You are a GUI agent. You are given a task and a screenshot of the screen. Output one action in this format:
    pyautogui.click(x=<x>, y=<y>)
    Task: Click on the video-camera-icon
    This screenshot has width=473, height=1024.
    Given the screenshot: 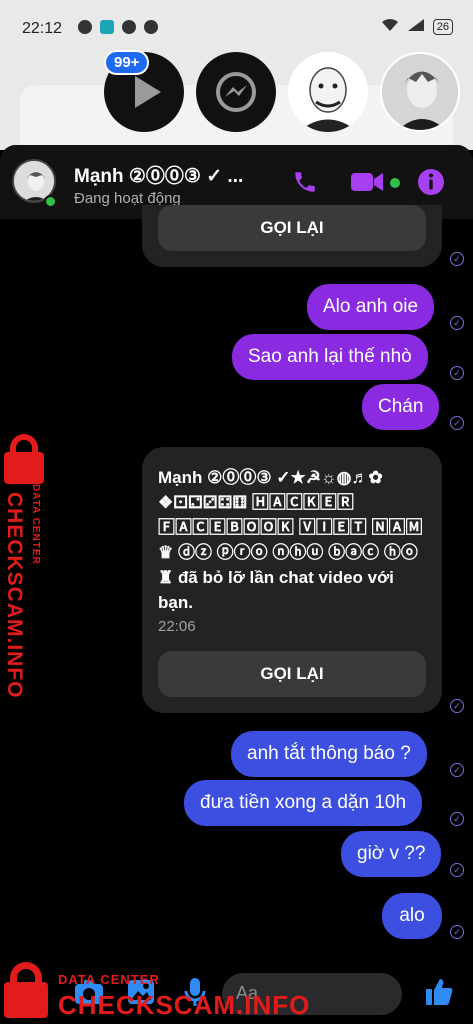 What is the action you would take?
    pyautogui.click(x=367, y=182)
    